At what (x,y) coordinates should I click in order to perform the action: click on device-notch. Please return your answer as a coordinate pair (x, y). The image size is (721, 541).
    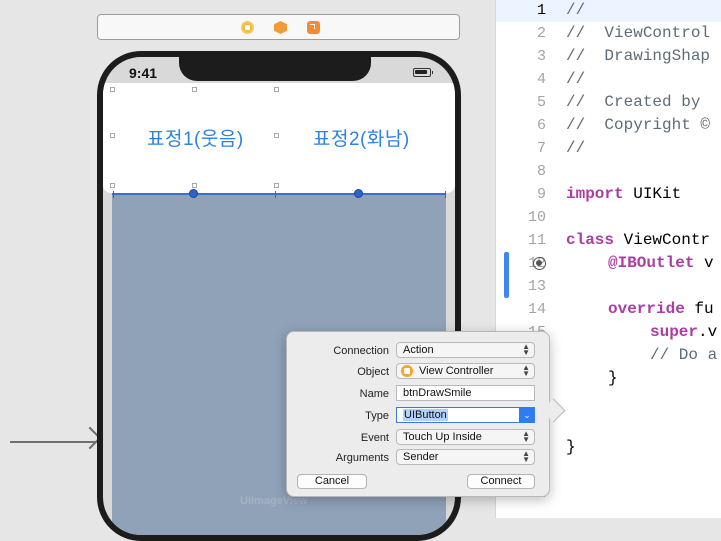
    Looking at the image, I should click on (275, 69).